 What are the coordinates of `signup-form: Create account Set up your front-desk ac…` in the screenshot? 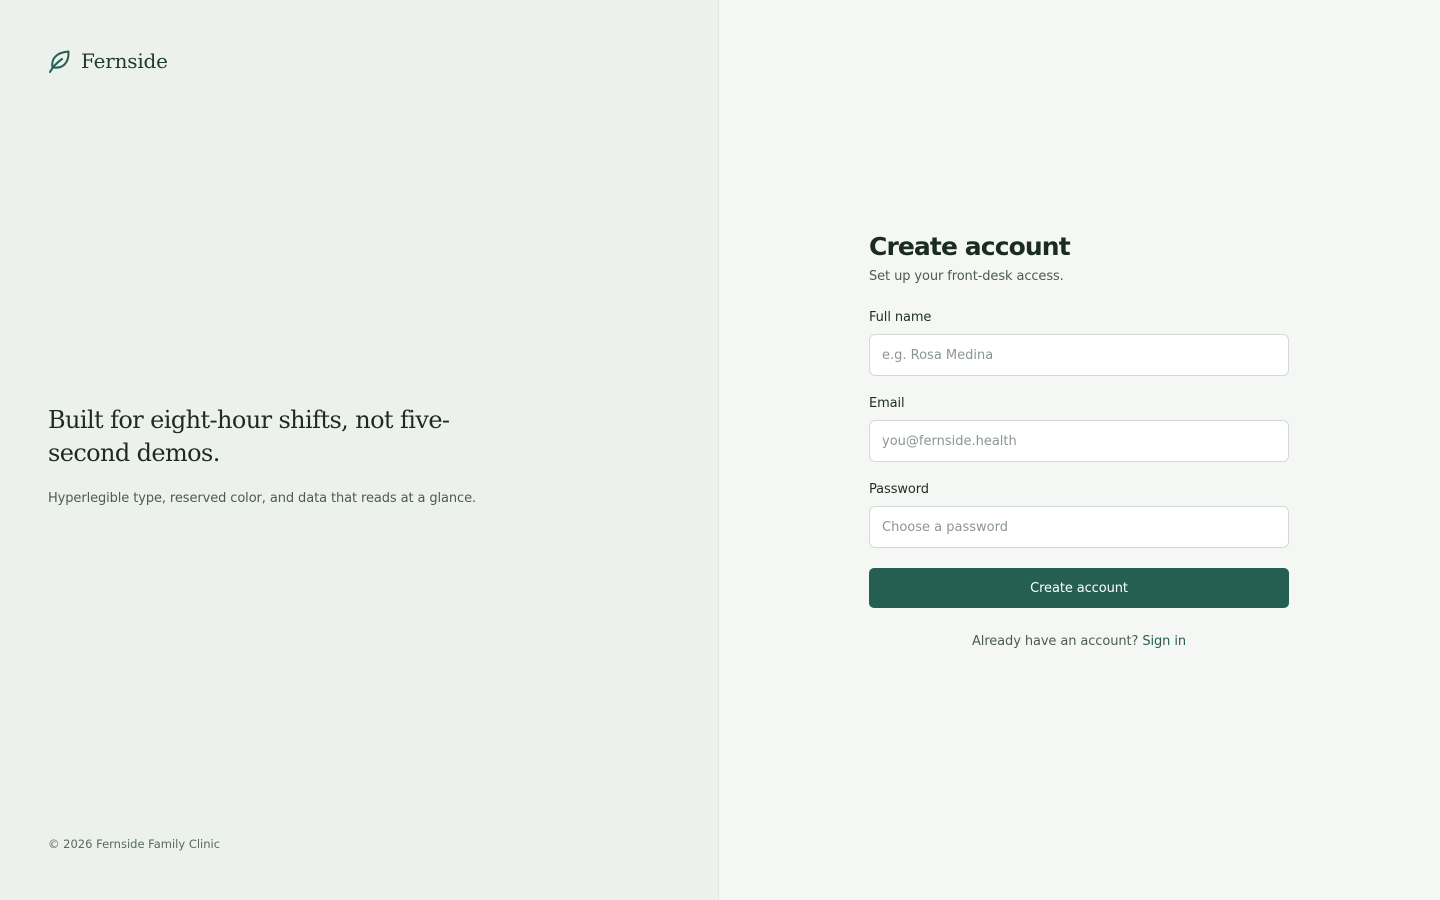 It's located at (1079, 440).